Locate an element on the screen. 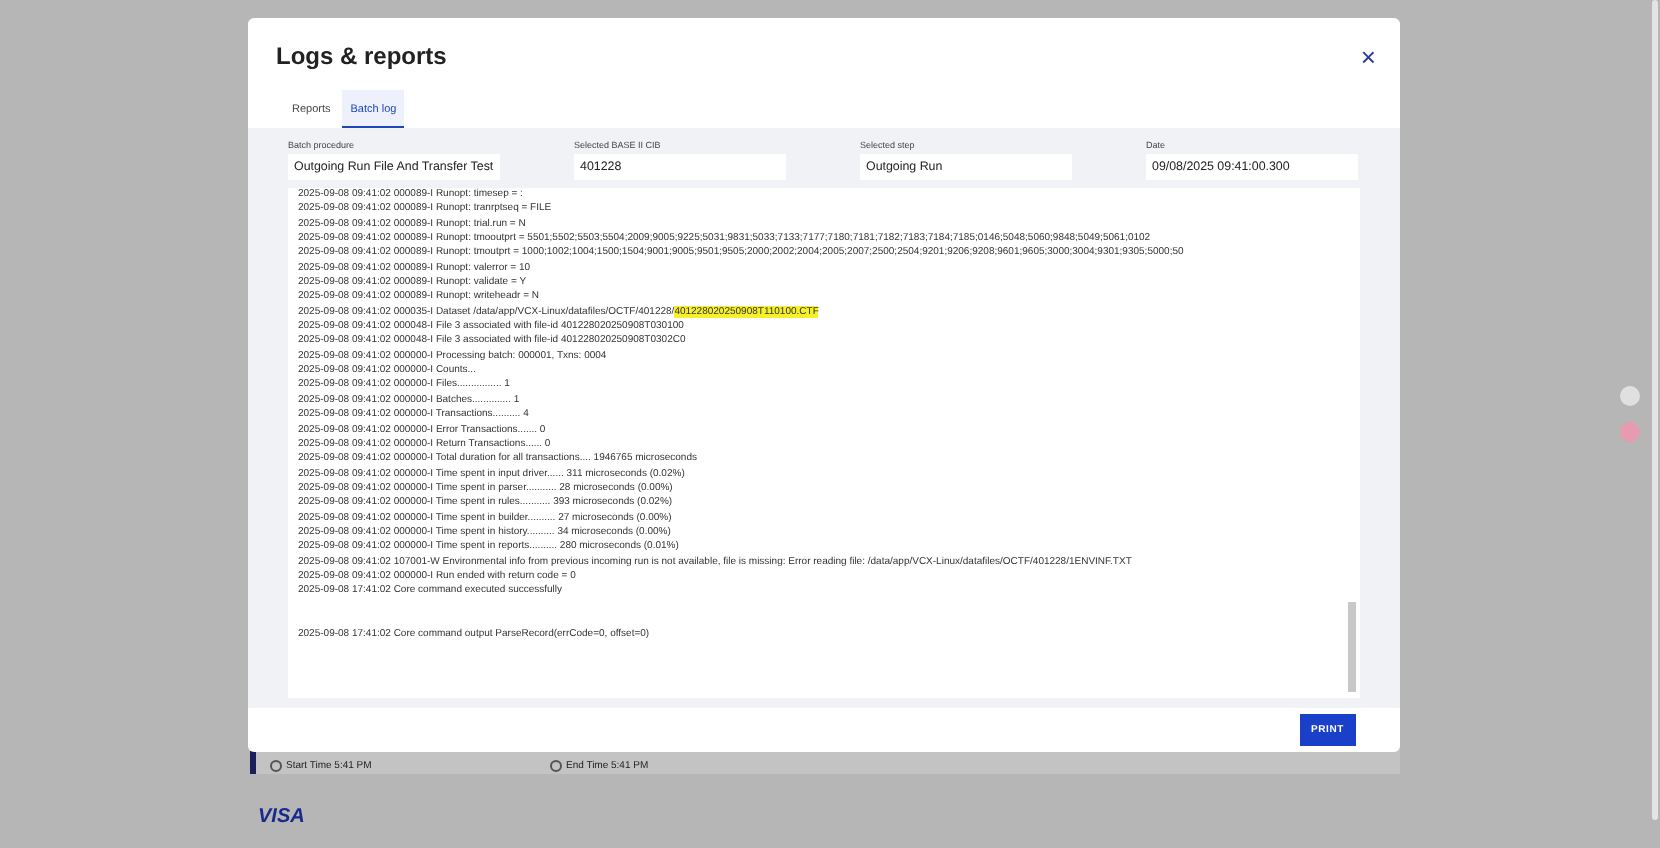  page-scrollbar is located at coordinates (1655, 410).